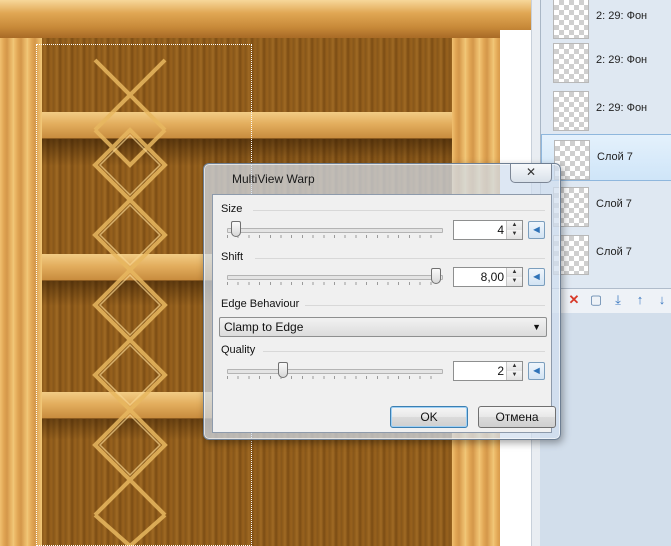  What do you see at coordinates (334, 236) in the screenshot?
I see `size-slider-ticks` at bounding box center [334, 236].